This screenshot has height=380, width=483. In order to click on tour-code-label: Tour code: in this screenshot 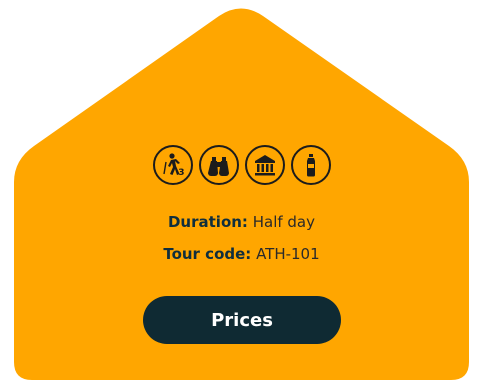, I will do `click(207, 254)`.